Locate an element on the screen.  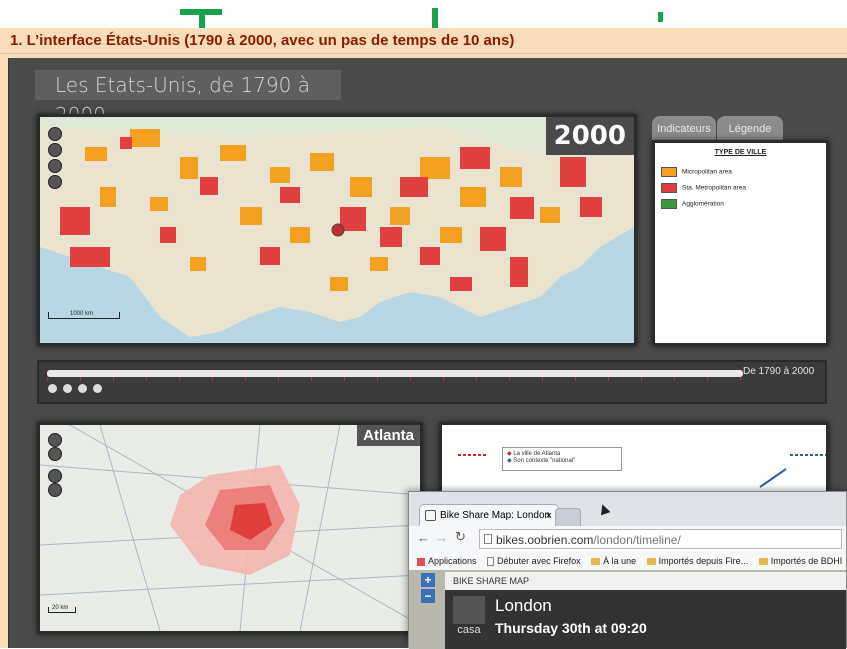
bike-icon is located at coordinates (430, 515).